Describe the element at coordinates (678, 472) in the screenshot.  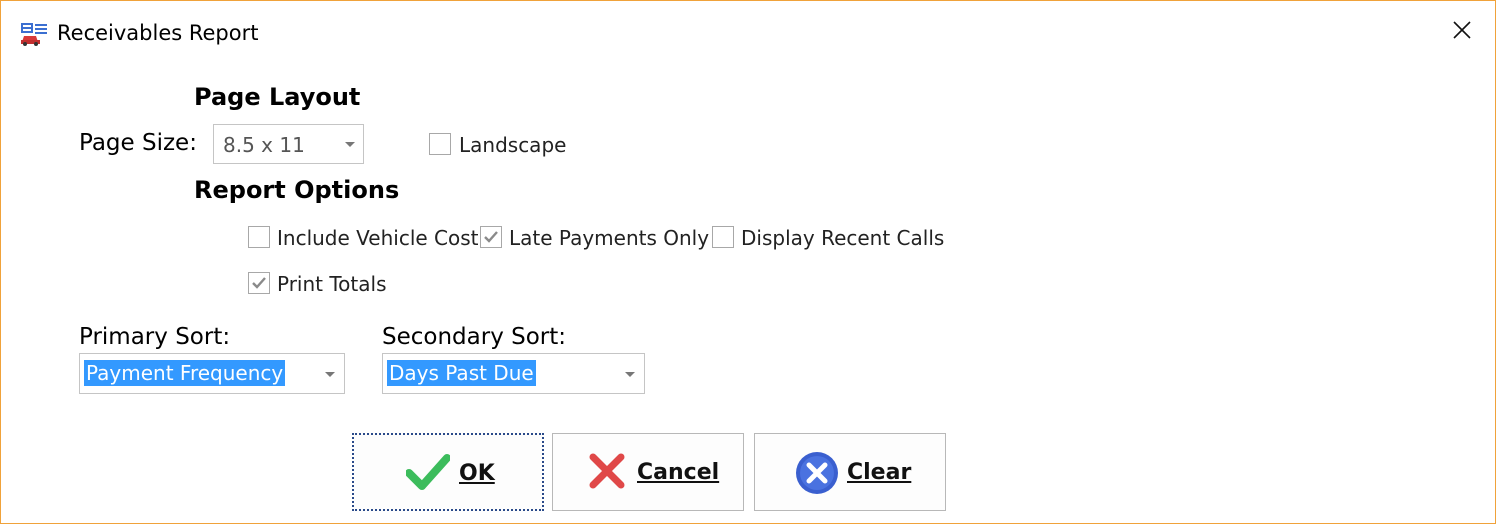
I see `cancel-label: Cancel` at that location.